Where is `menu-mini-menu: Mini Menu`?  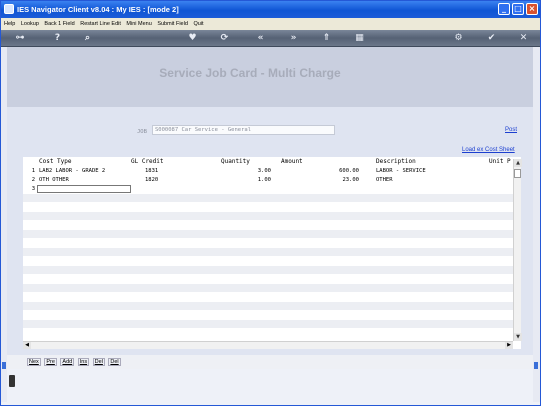 menu-mini-menu: Mini Menu is located at coordinates (138, 24).